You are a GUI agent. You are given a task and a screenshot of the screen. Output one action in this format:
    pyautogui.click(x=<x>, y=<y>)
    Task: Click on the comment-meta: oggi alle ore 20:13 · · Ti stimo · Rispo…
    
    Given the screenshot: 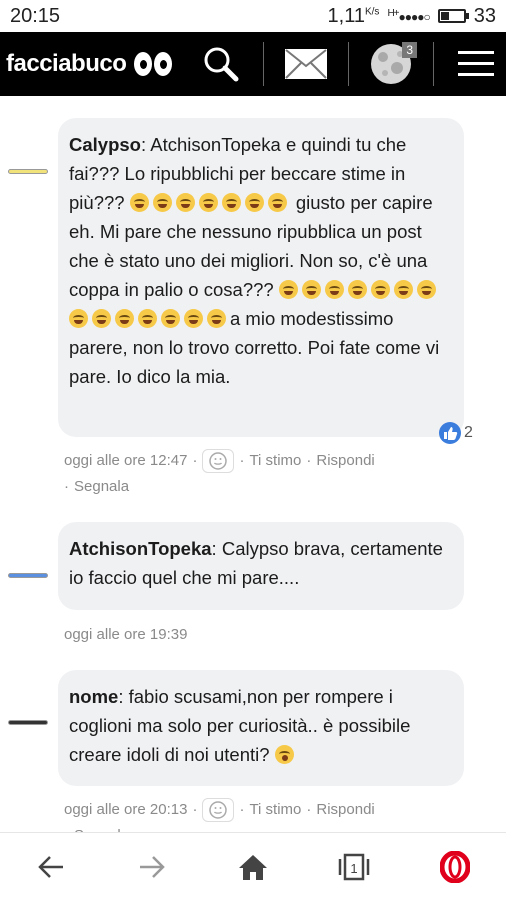 What is the action you would take?
    pyautogui.click(x=244, y=814)
    